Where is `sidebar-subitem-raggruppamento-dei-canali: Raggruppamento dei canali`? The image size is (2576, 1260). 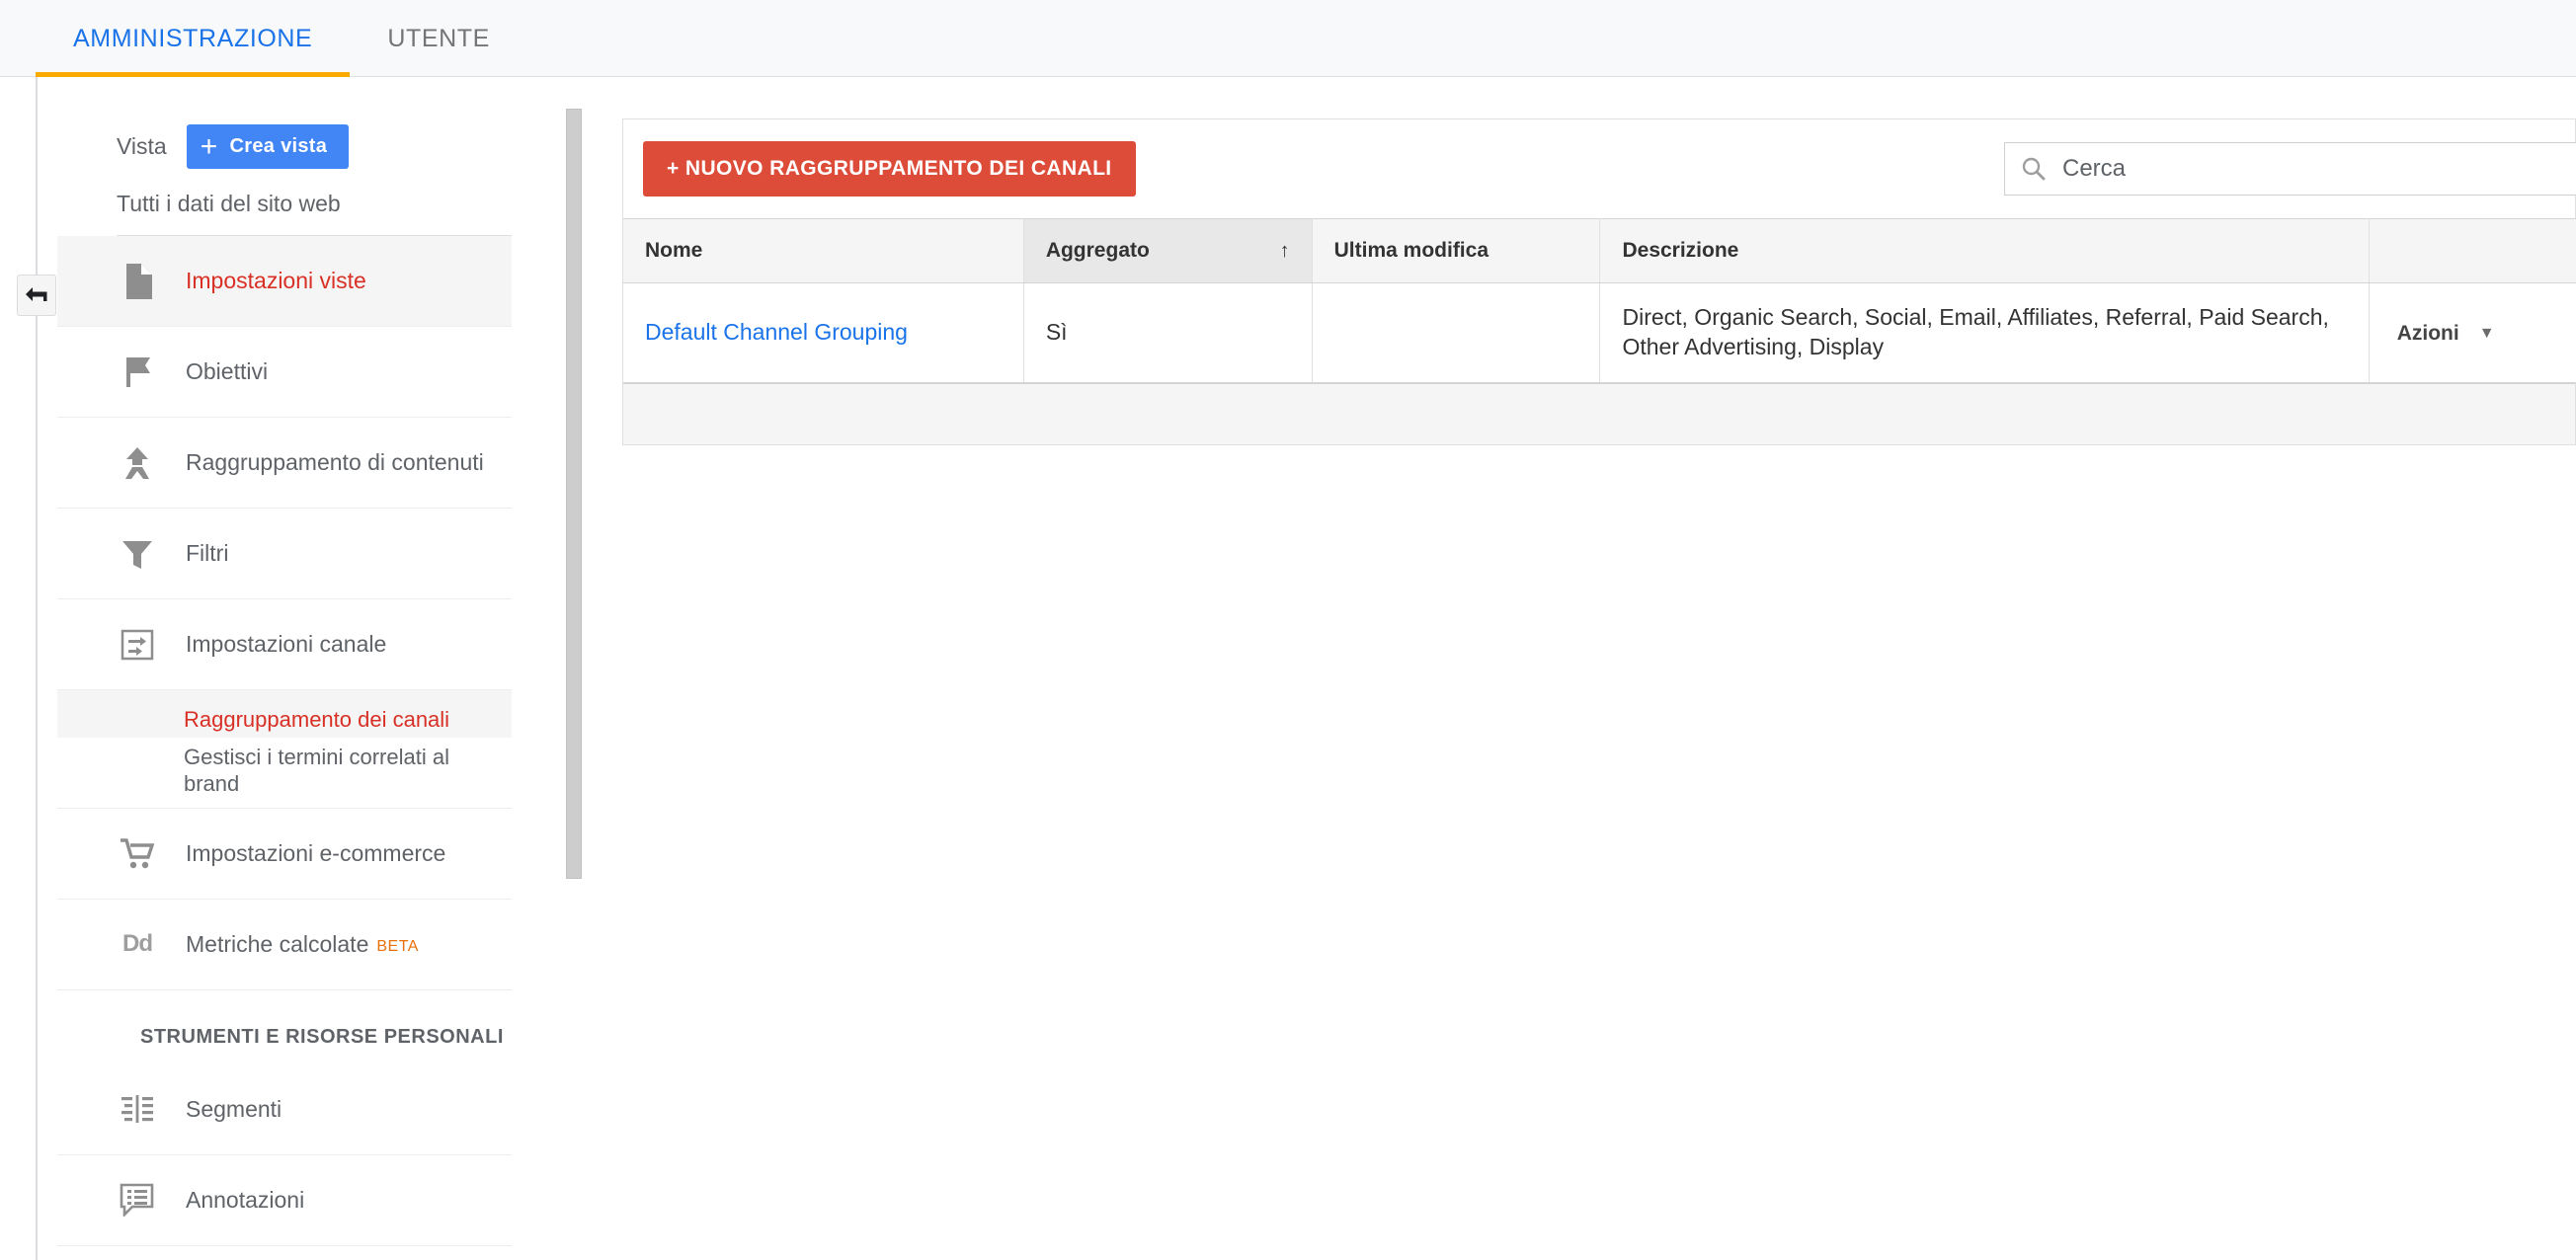 sidebar-subitem-raggruppamento-dei-canali: Raggruppamento dei canali is located at coordinates (284, 714).